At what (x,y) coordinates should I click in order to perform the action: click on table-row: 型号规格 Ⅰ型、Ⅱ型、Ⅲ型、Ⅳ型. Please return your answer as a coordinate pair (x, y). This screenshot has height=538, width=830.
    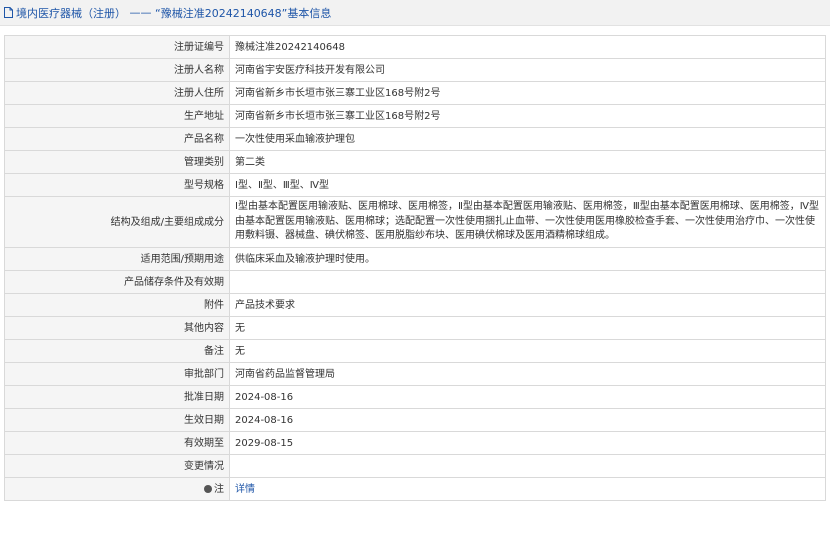
    Looking at the image, I should click on (415, 185).